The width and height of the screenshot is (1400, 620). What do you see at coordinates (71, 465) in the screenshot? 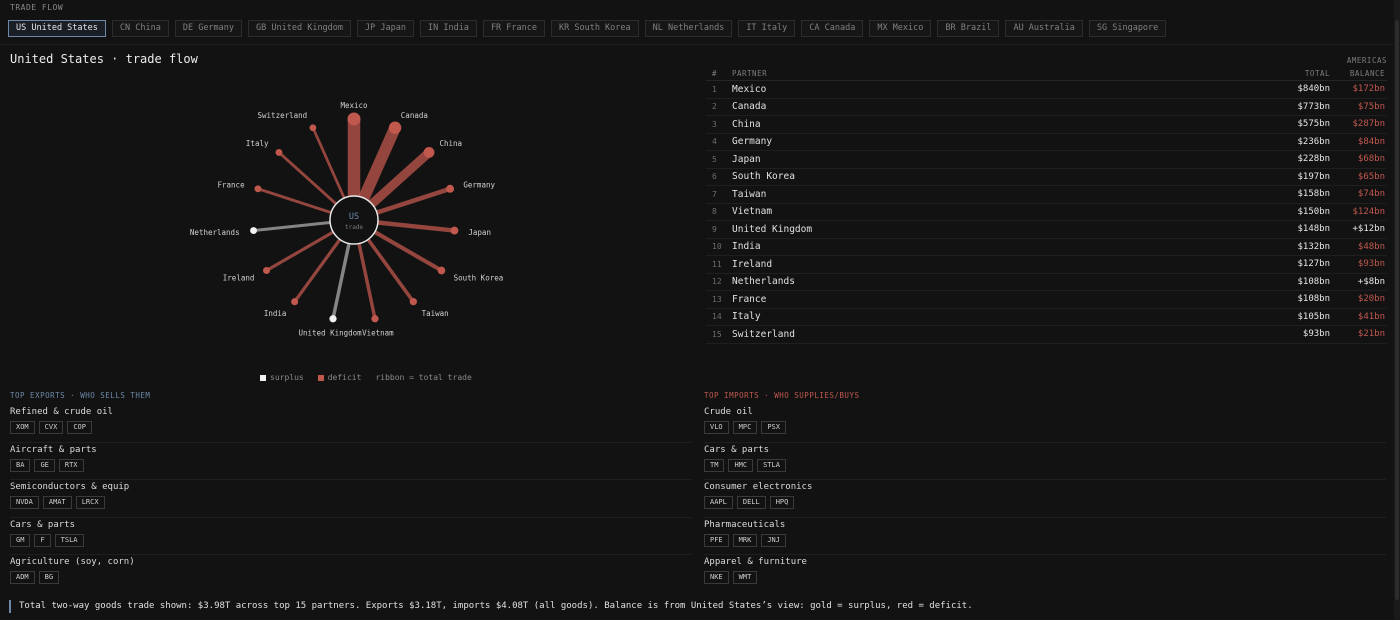
I see `ticker-rtx: RTX` at bounding box center [71, 465].